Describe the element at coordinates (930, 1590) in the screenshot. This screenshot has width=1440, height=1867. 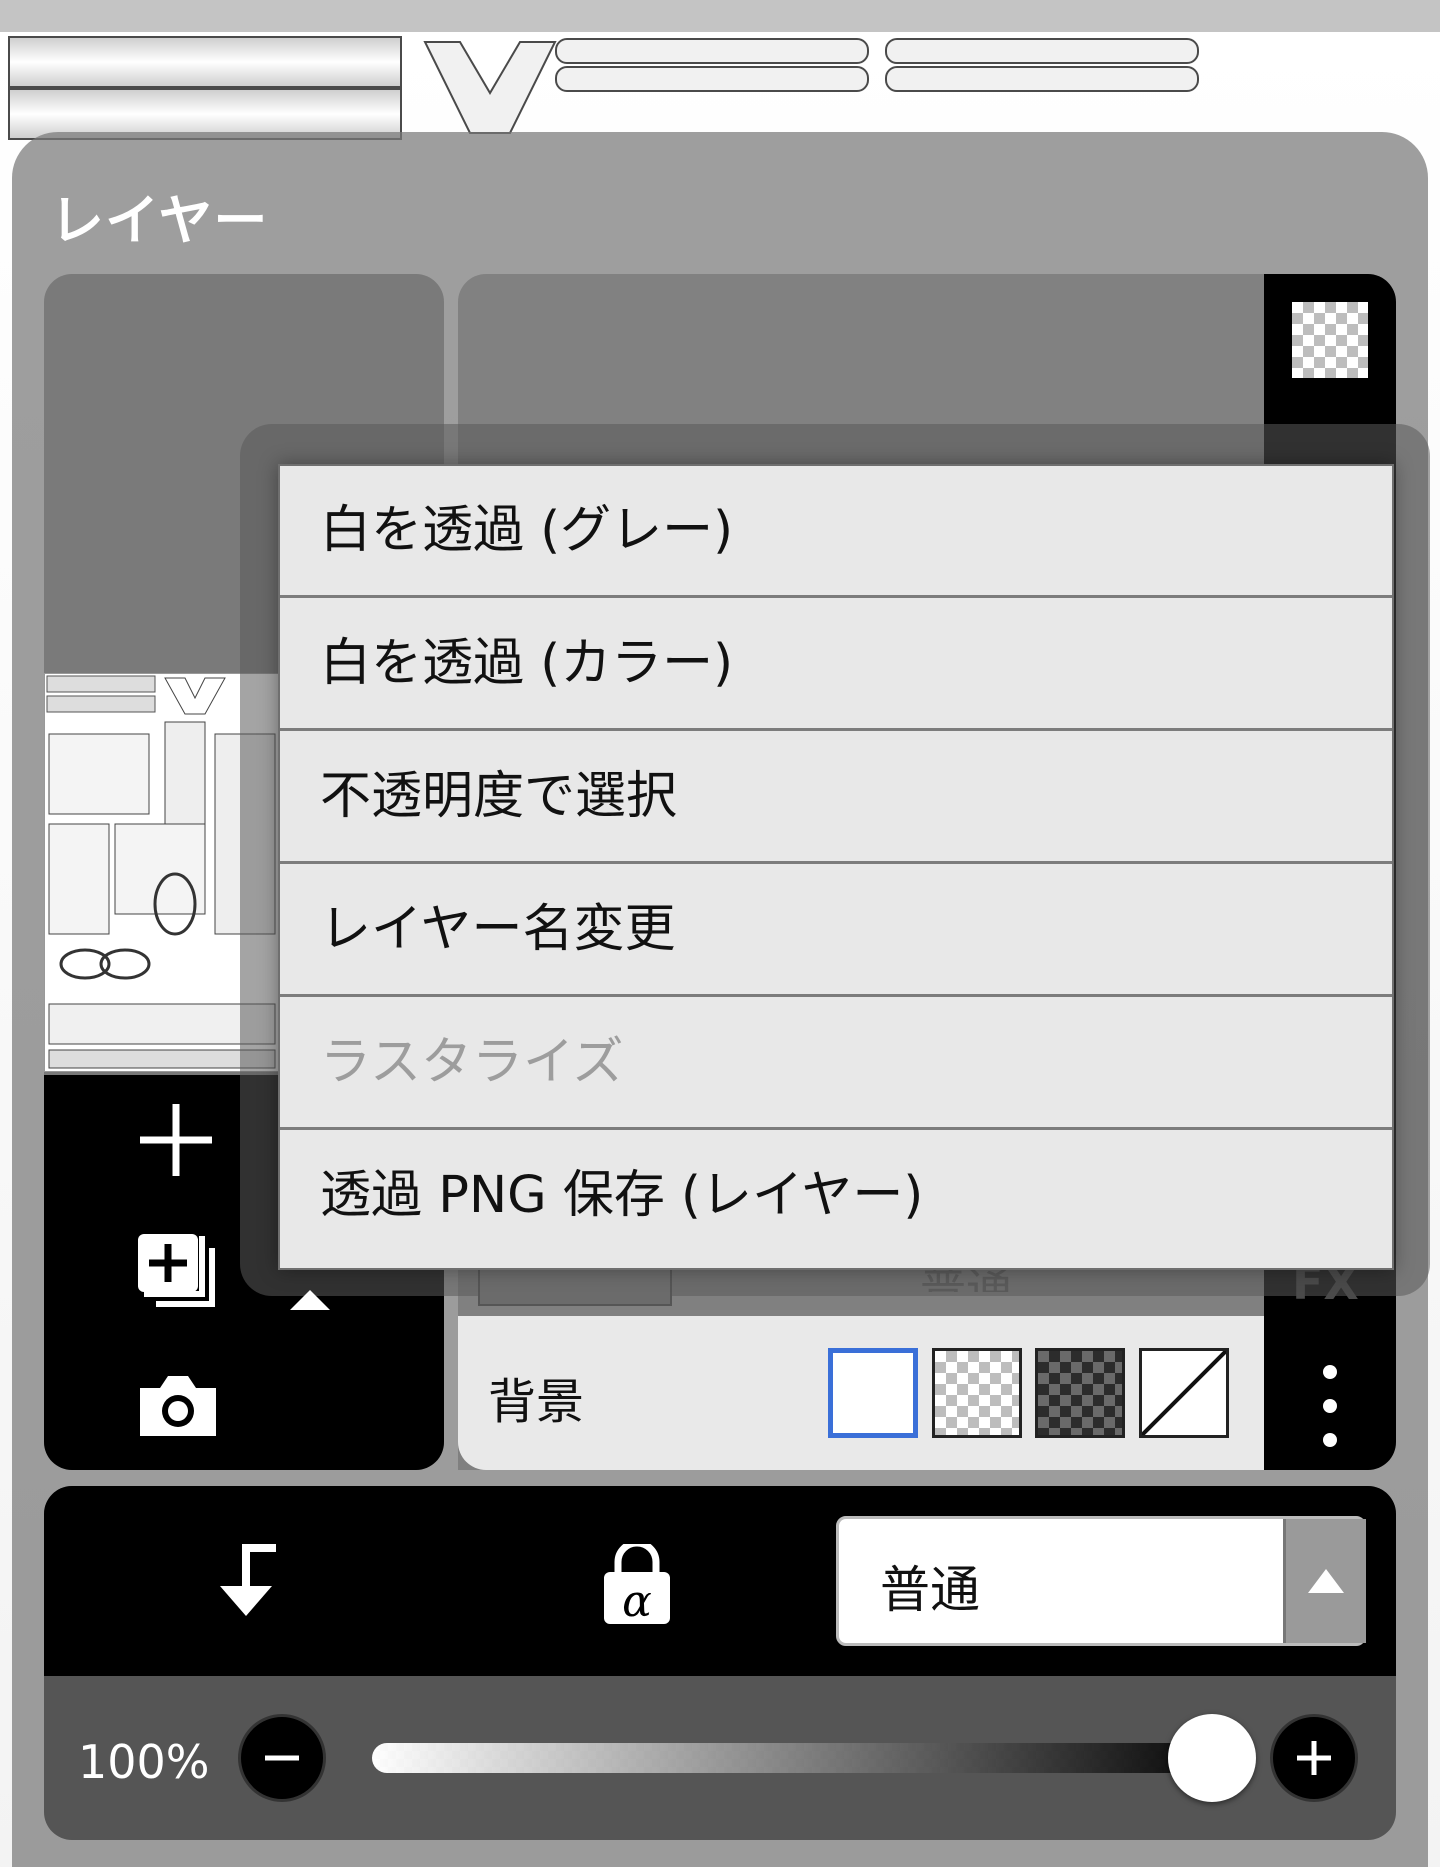
I see `blend-mode-value: 普通` at that location.